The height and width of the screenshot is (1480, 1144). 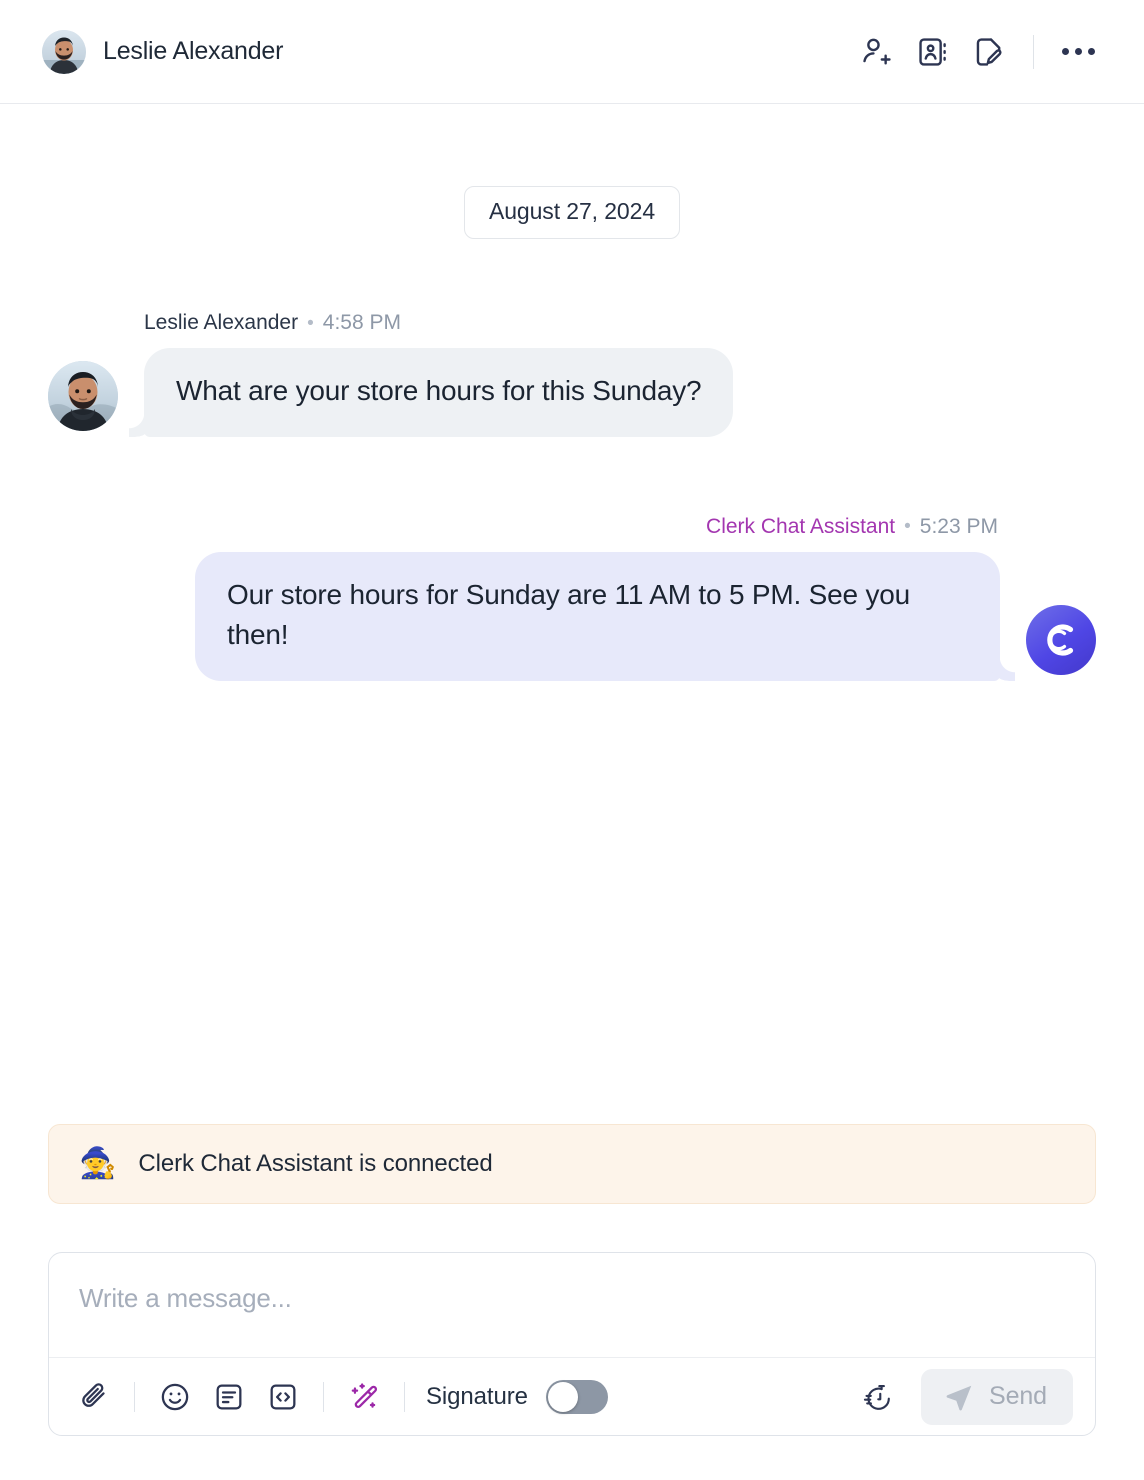 What do you see at coordinates (958, 526) in the screenshot?
I see `message-time: 5:23 PM` at bounding box center [958, 526].